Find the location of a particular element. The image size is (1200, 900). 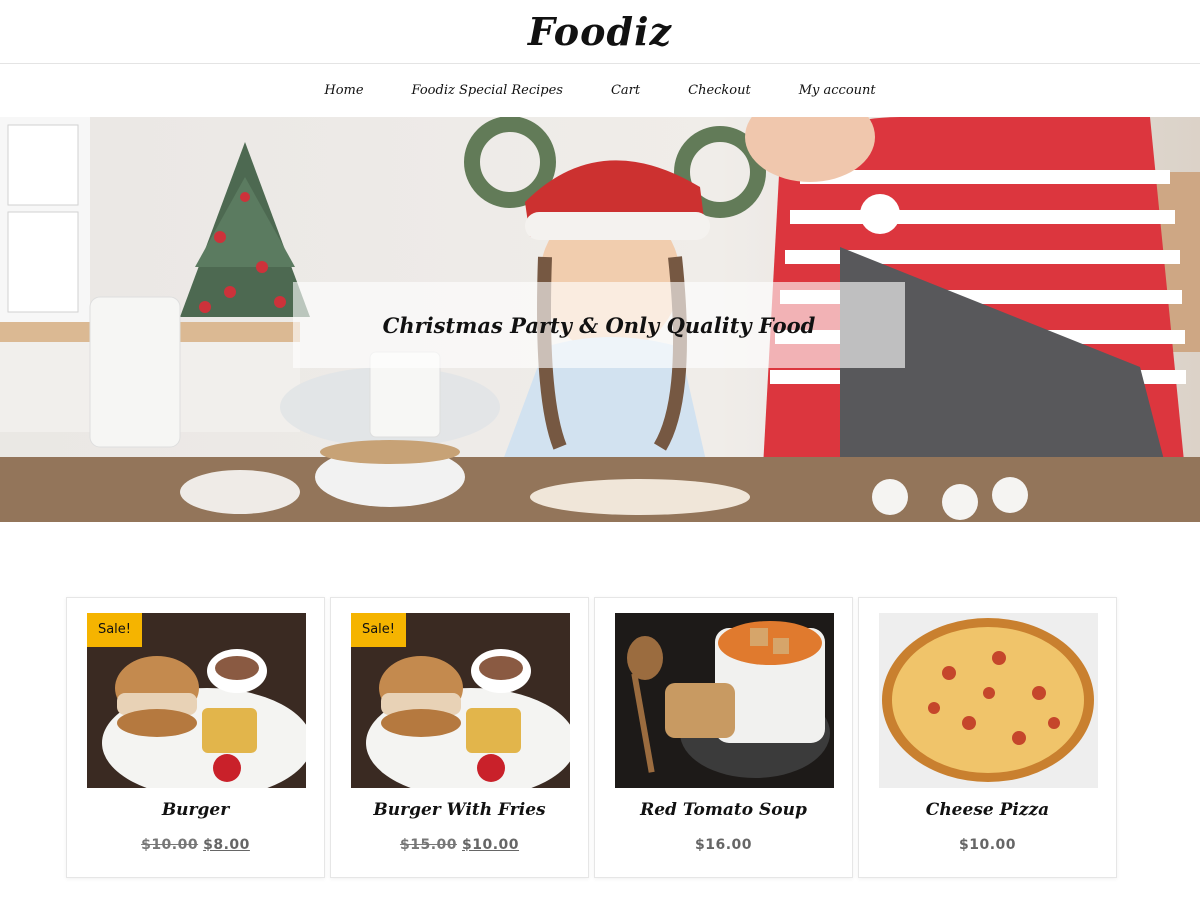

product-price: $10.00 $8.00 is located at coordinates (195, 845).